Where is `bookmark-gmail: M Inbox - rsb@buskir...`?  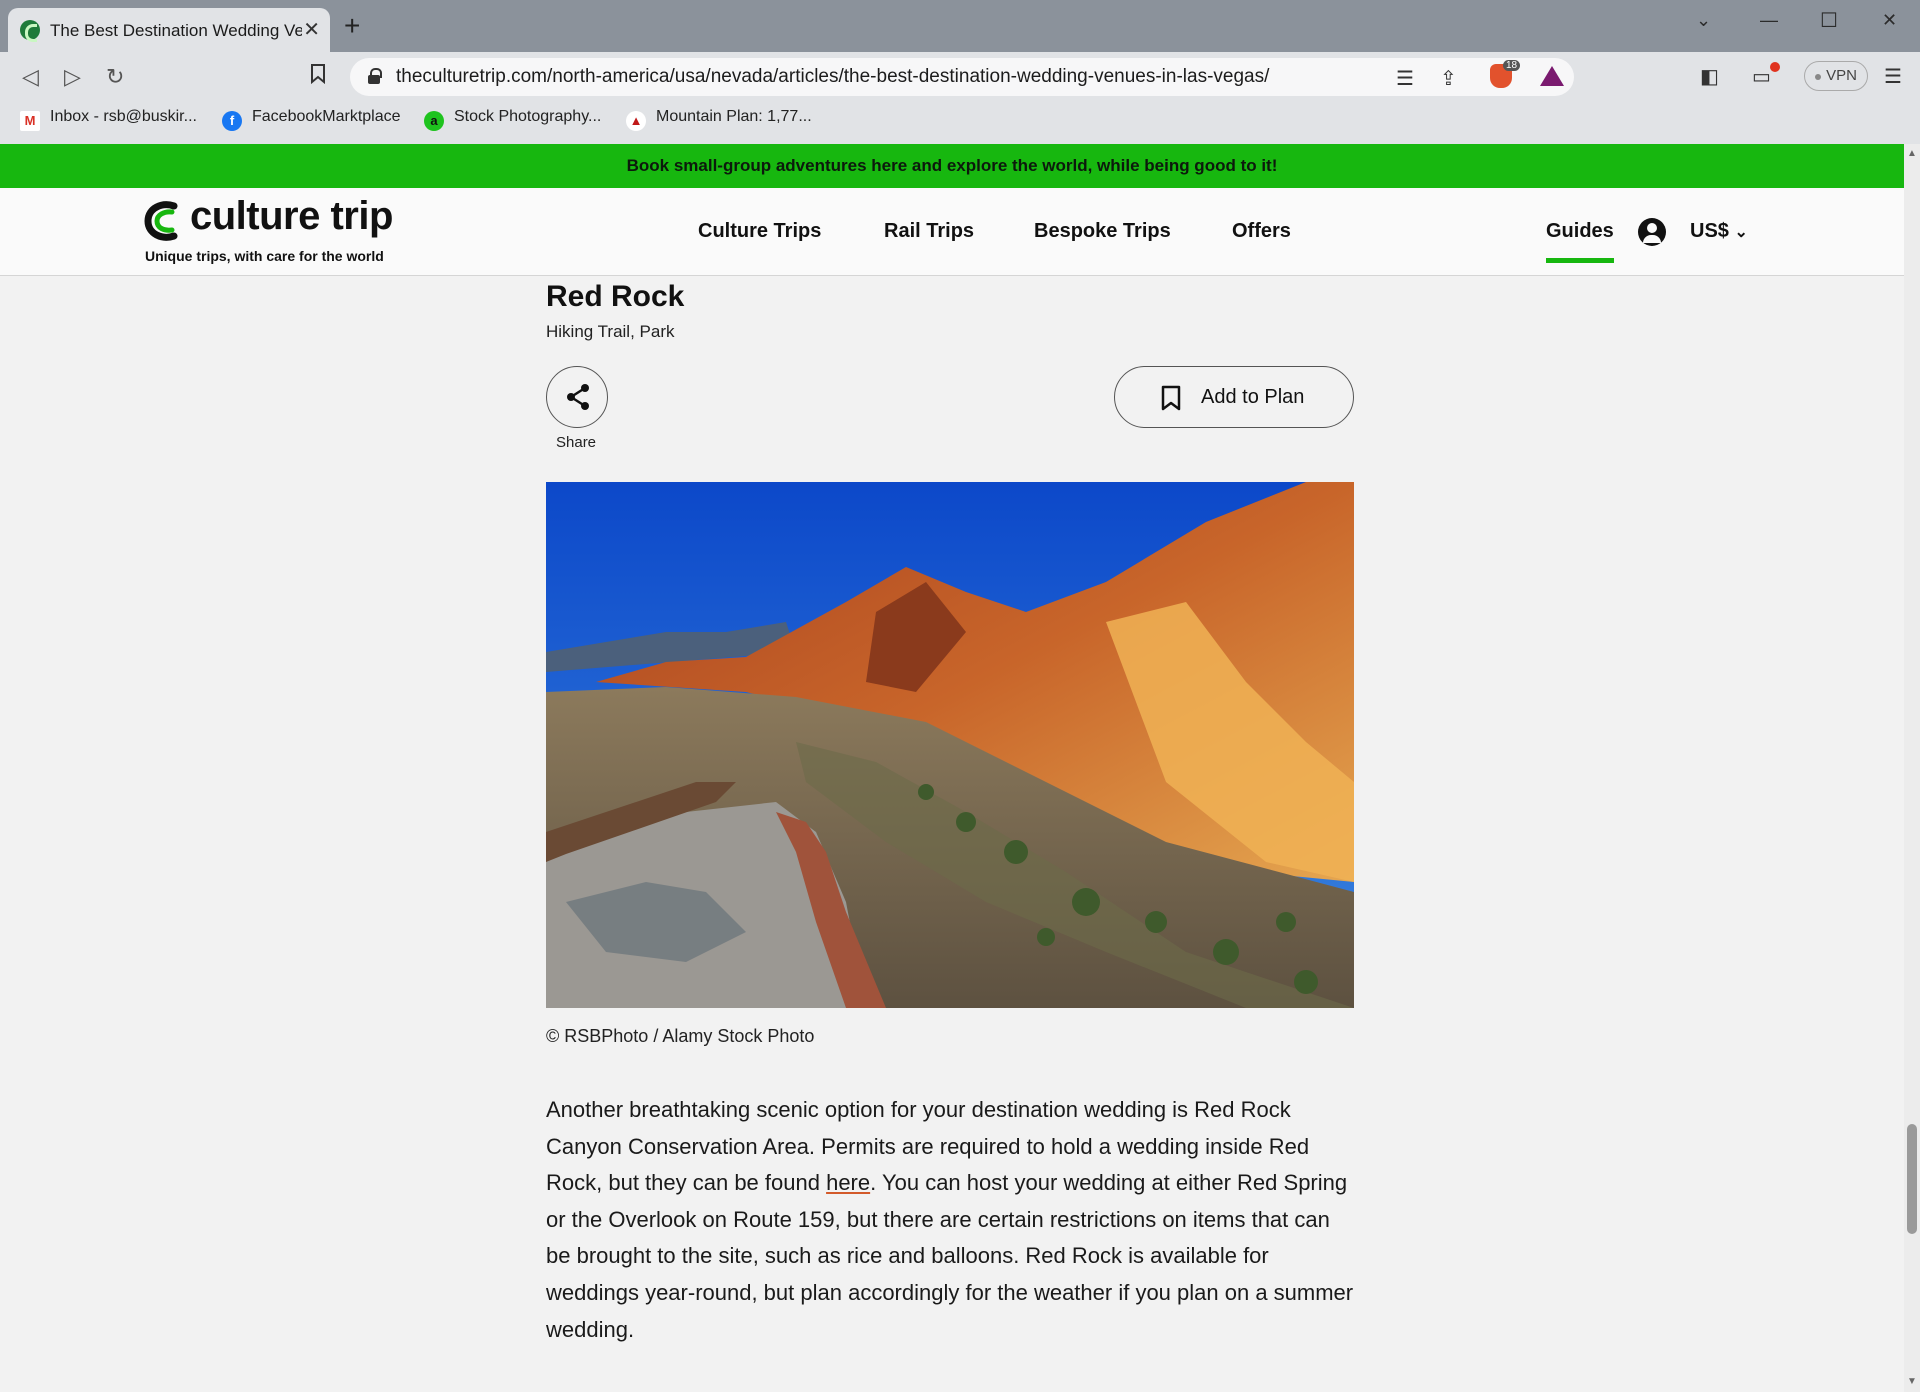 bookmark-gmail: M Inbox - rsb@buskir... is located at coordinates (108, 119).